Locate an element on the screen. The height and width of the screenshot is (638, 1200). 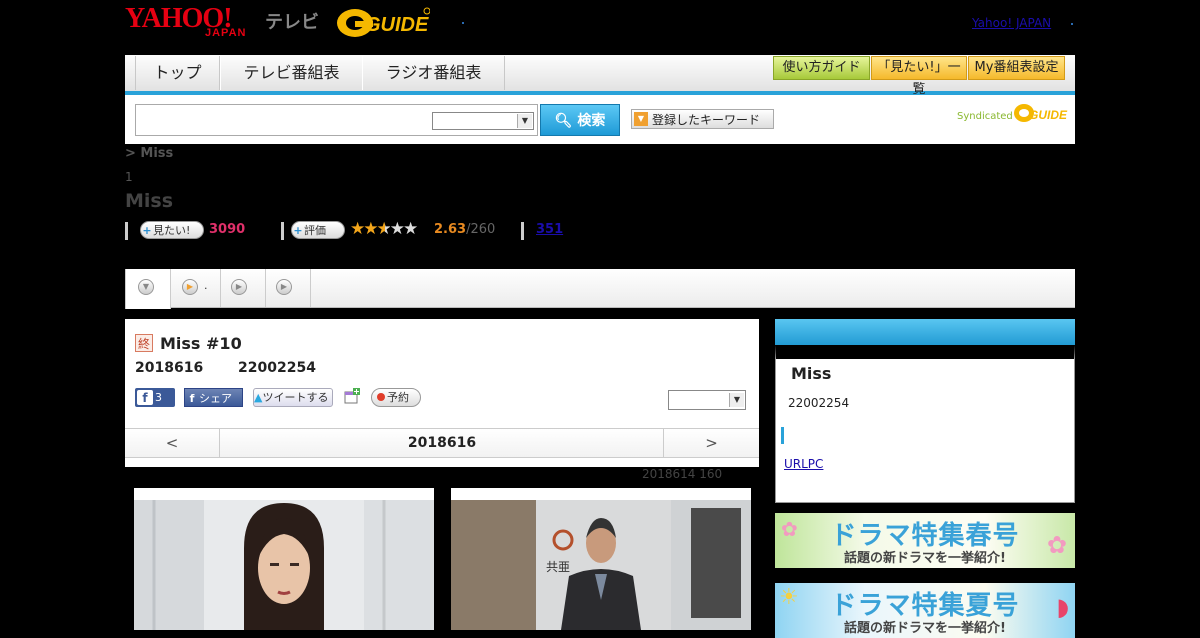
want-list-button: 「見たい!」一覧 is located at coordinates (919, 76).